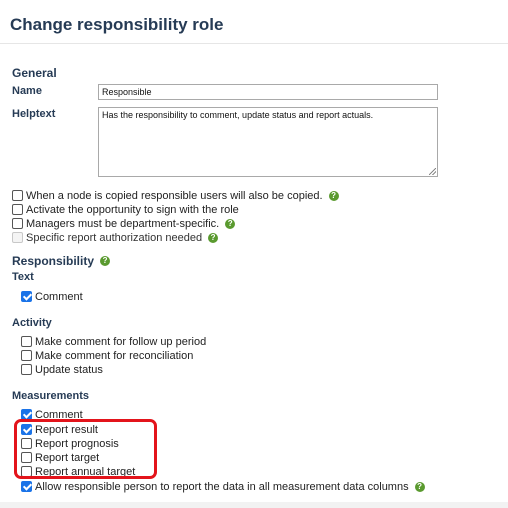 Image resolution: width=508 pixels, height=508 pixels. Describe the element at coordinates (121, 341) in the screenshot. I see `follow-up-label: Make comment for follow up period` at that location.